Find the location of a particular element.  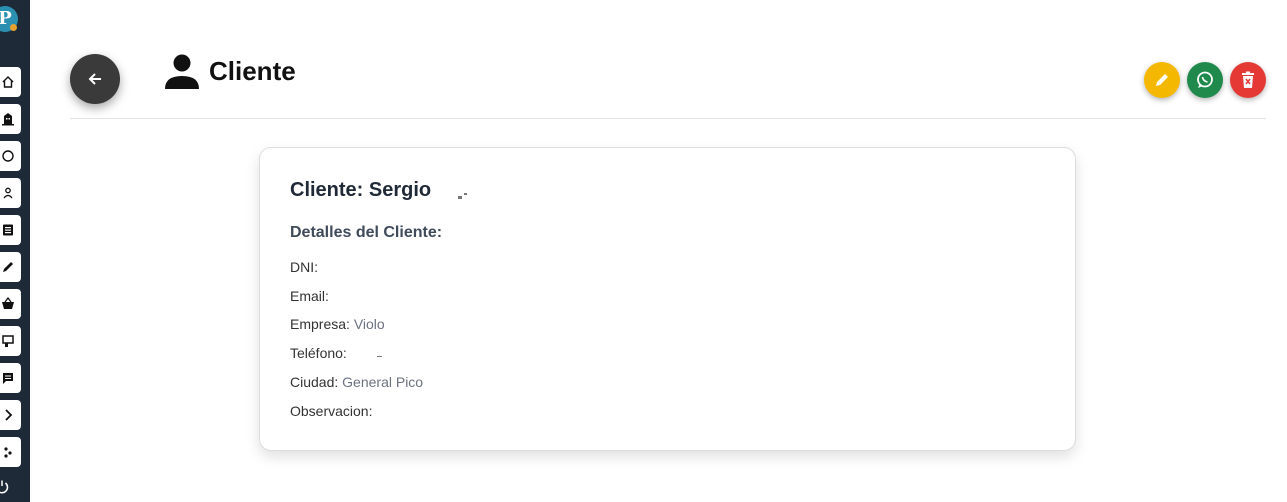

chat-icon is located at coordinates (8, 378).